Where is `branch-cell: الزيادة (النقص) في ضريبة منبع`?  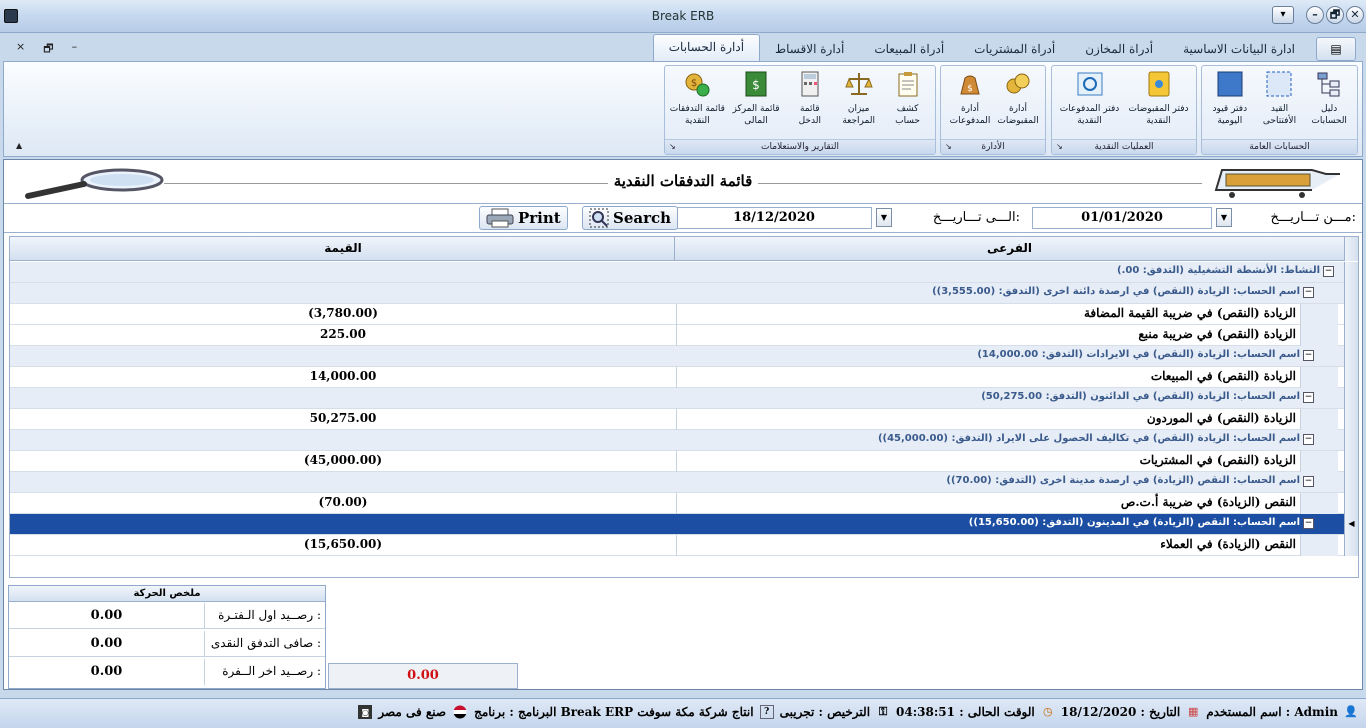 branch-cell: الزيادة (النقص) في ضريبة منبع is located at coordinates (991, 334).